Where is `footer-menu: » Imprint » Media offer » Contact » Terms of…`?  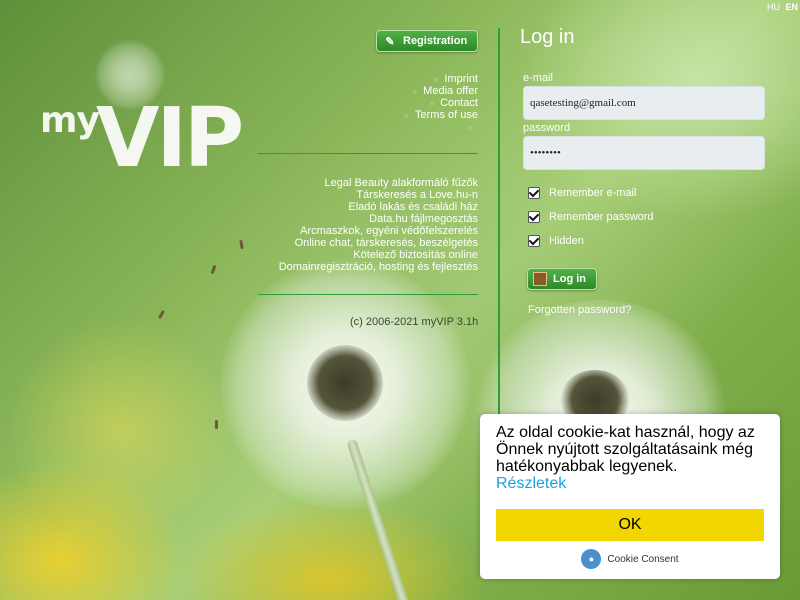 footer-menu: » Imprint » Media offer » Contact » Terms of… is located at coordinates (441, 103).